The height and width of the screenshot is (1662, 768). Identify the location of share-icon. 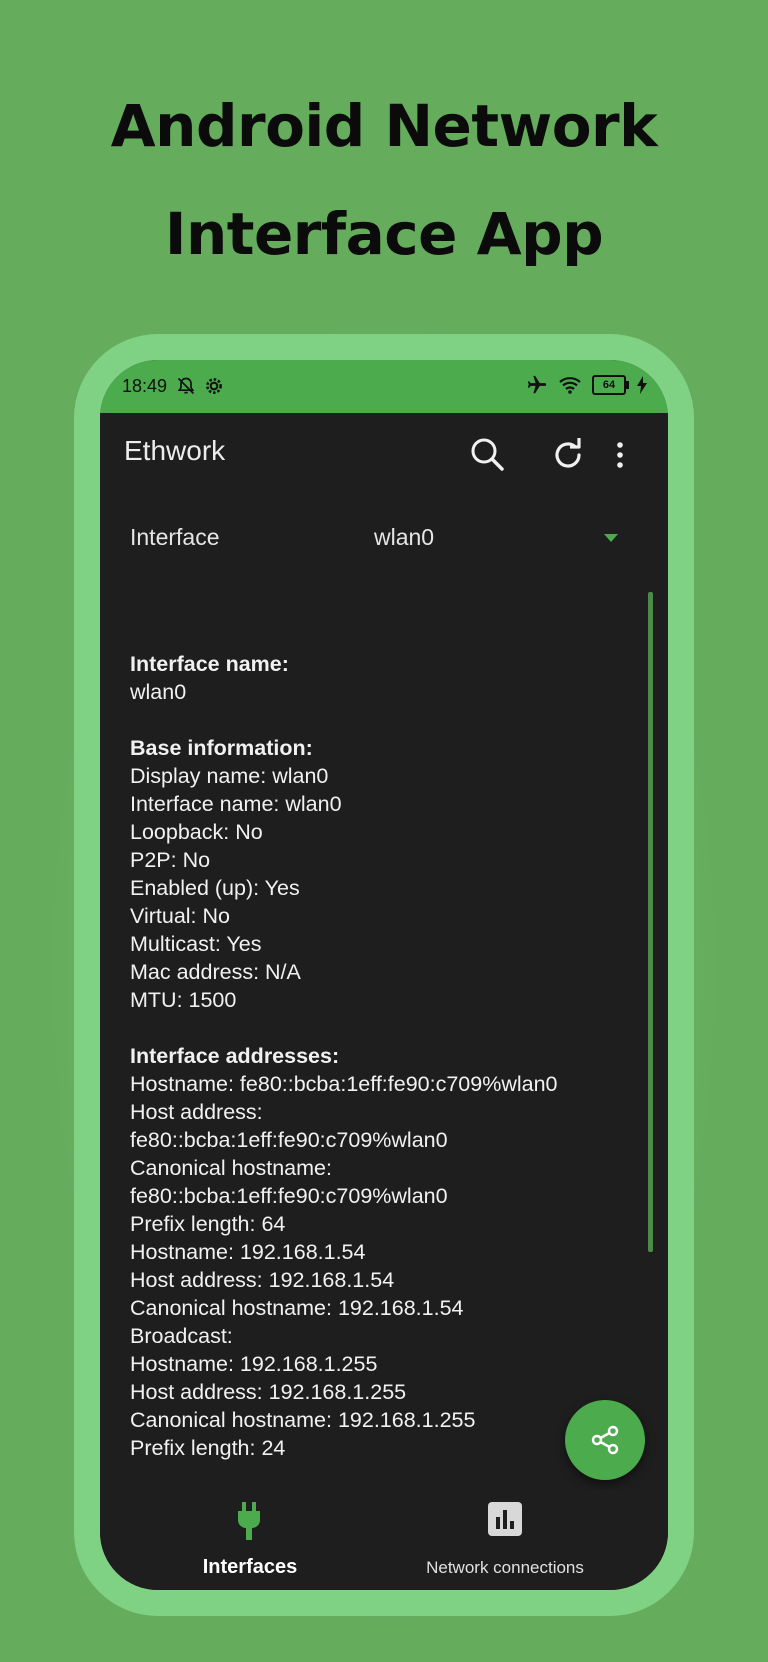
(605, 1440).